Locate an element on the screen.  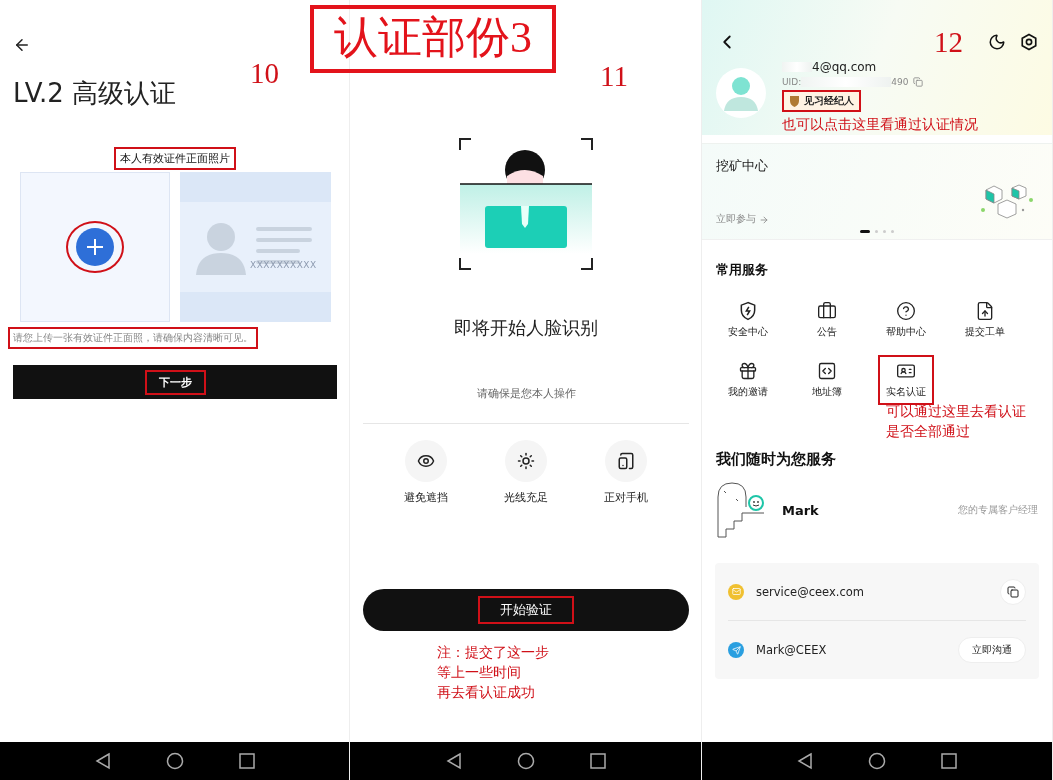
overlay-title: 认证部份3 is located at coordinates (433, 39).